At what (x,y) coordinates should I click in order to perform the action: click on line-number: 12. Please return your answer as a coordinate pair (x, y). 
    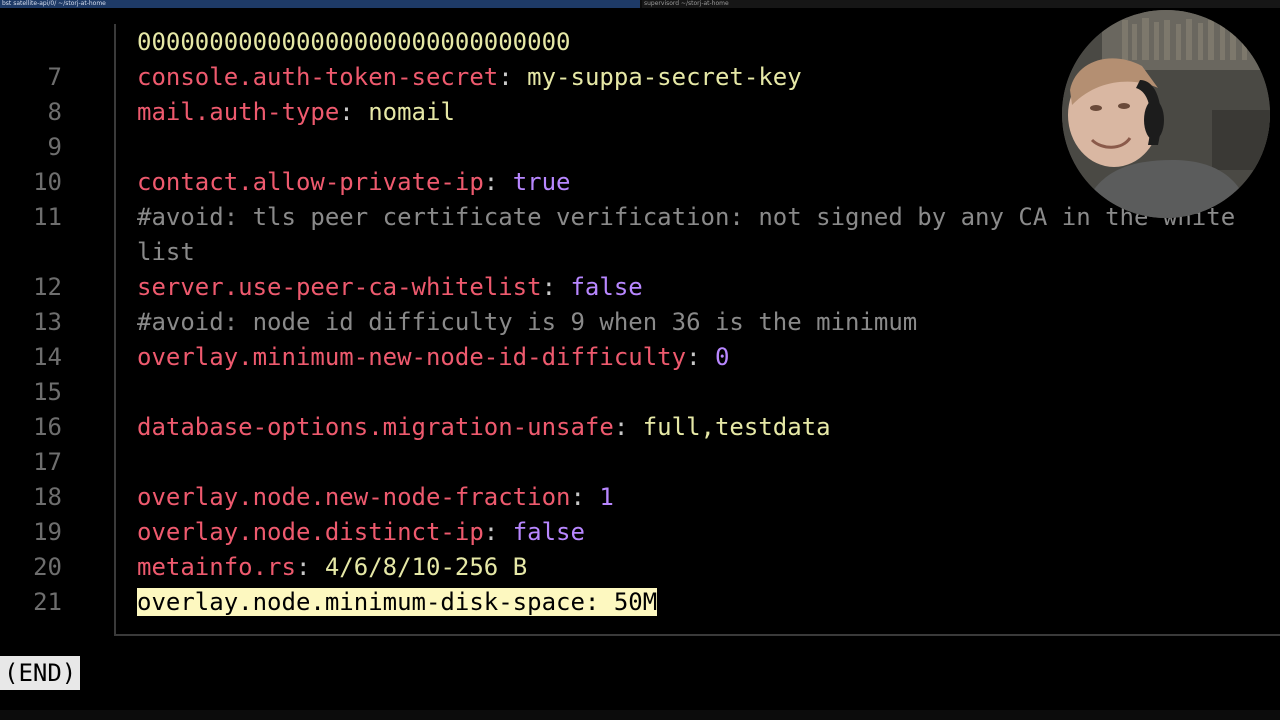
    Looking at the image, I should click on (47, 287).